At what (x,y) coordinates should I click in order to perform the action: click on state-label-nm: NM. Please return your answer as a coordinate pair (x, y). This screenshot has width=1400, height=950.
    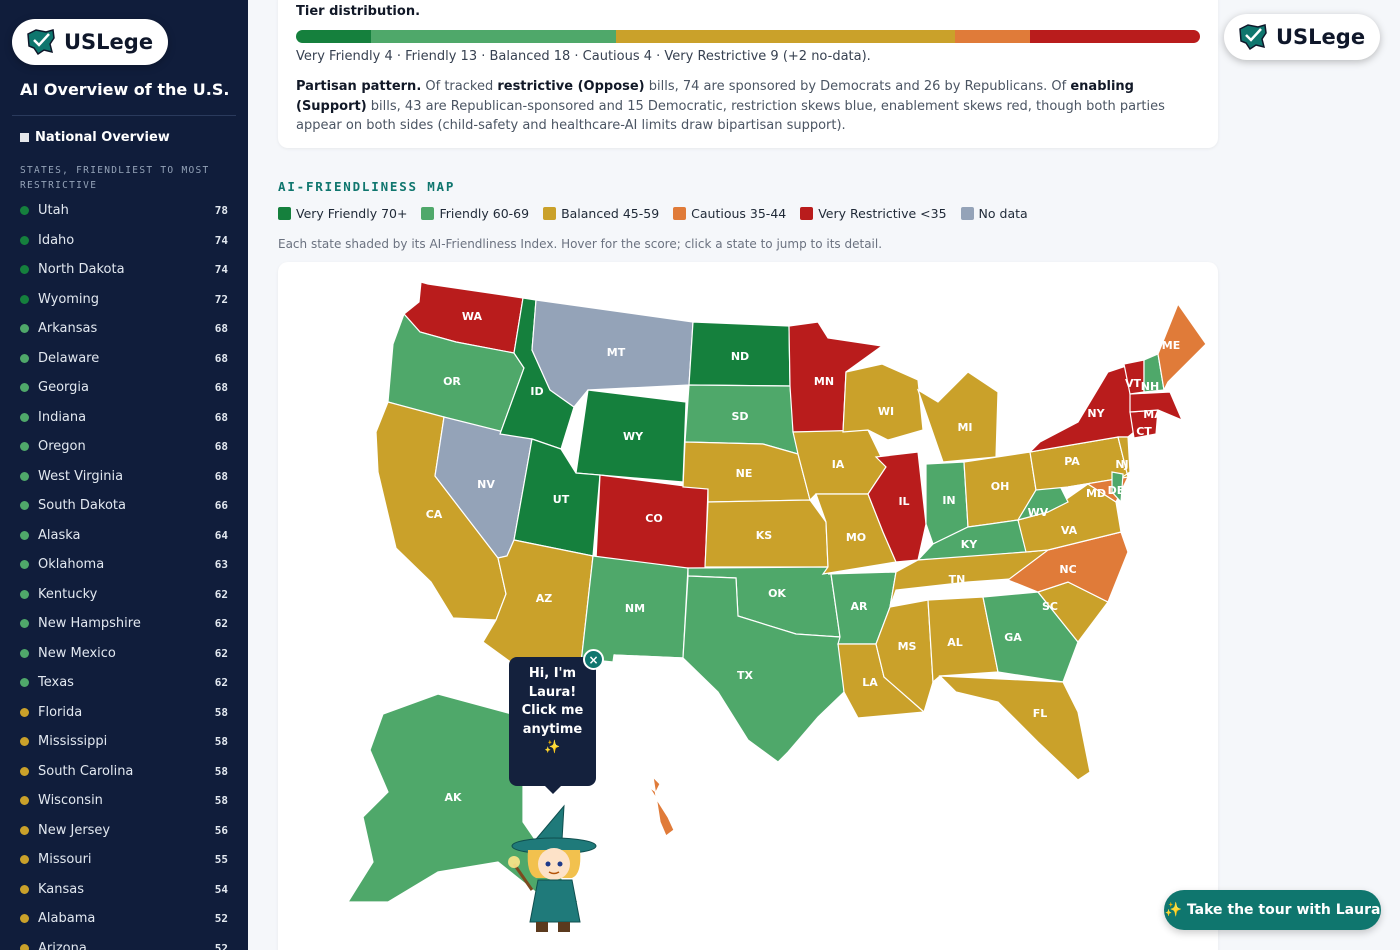
    Looking at the image, I should click on (635, 608).